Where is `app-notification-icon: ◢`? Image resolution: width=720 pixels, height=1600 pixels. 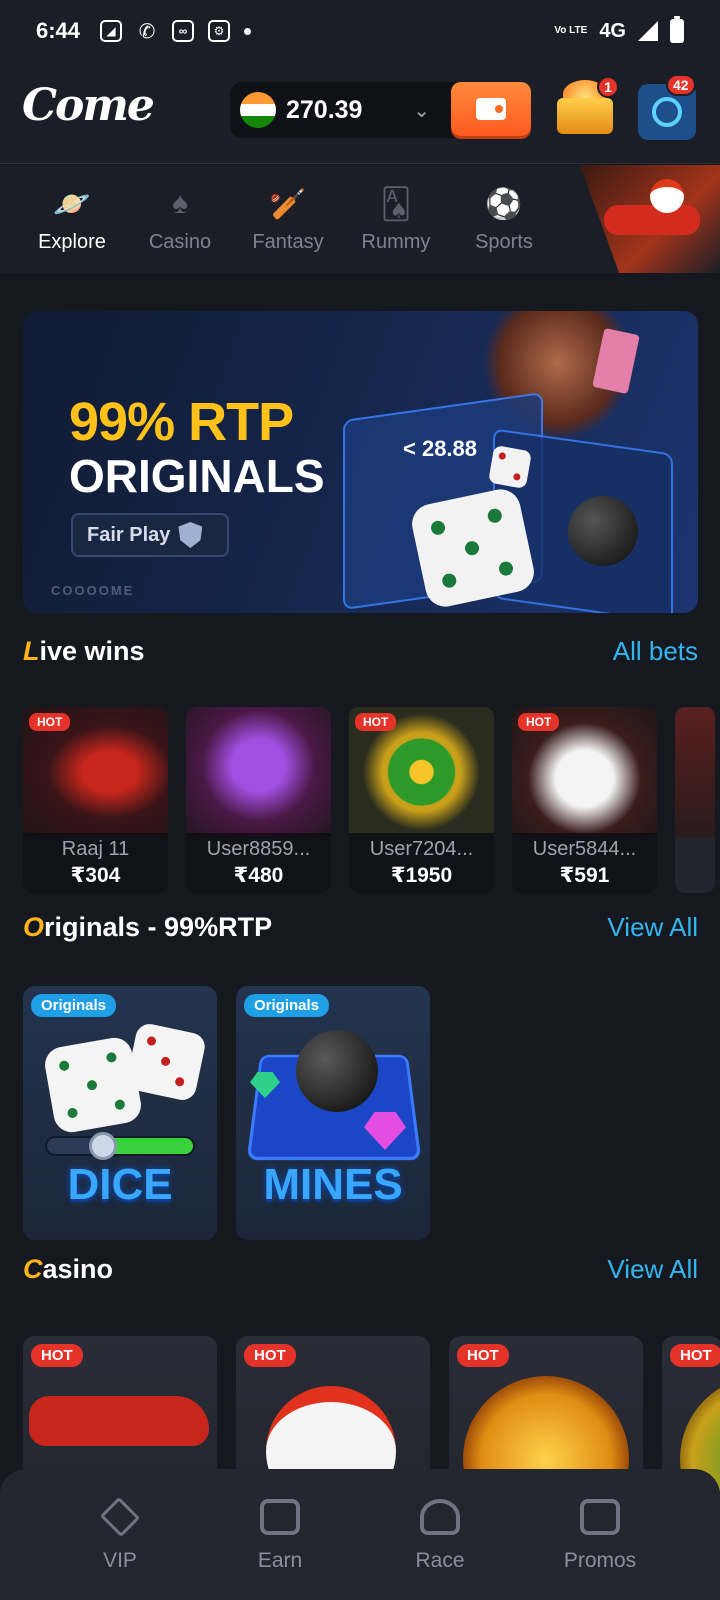
app-notification-icon: ◢ is located at coordinates (111, 31).